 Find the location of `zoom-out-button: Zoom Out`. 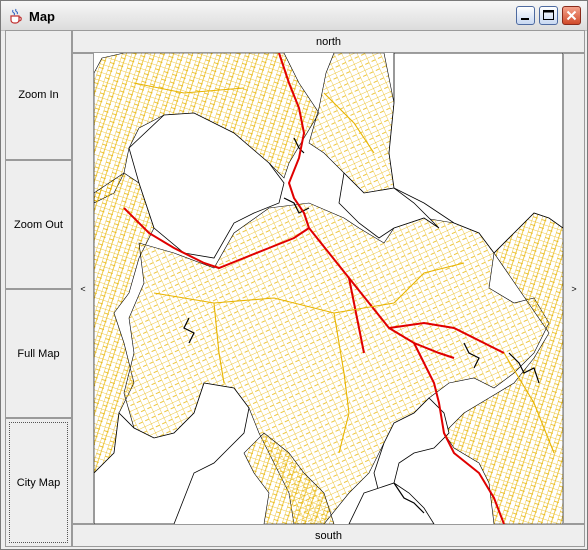

zoom-out-button: Zoom Out is located at coordinates (38, 224).